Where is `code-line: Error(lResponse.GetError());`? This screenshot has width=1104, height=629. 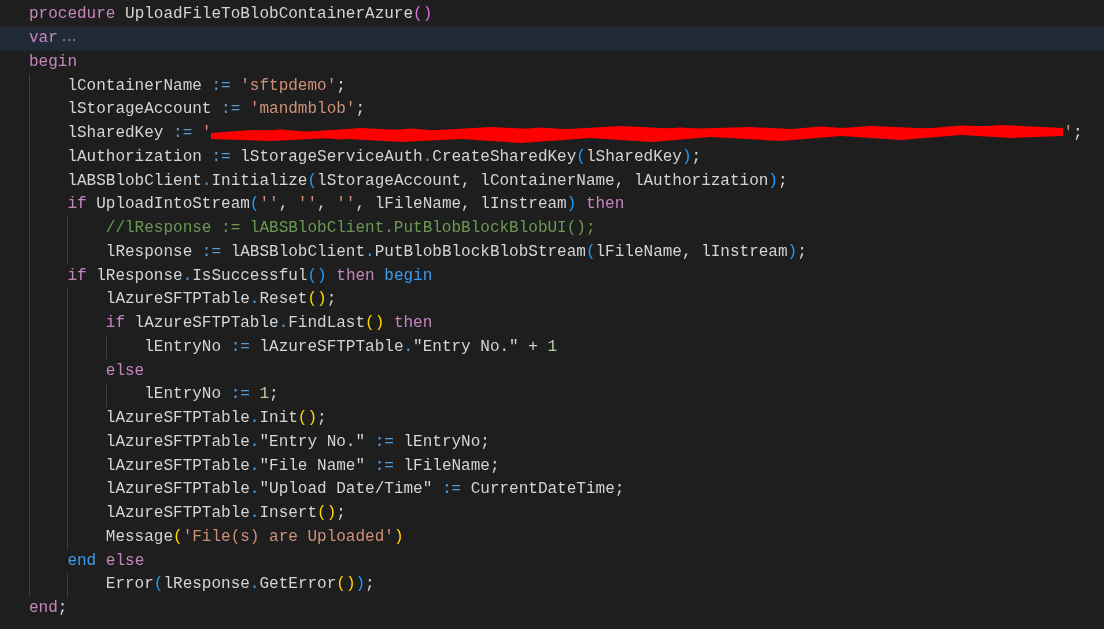
code-line: Error(lResponse.GetError()); is located at coordinates (240, 585).